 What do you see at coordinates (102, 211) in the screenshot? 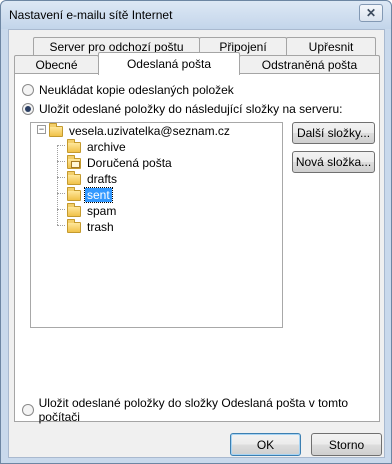
I see `node-label: spam` at bounding box center [102, 211].